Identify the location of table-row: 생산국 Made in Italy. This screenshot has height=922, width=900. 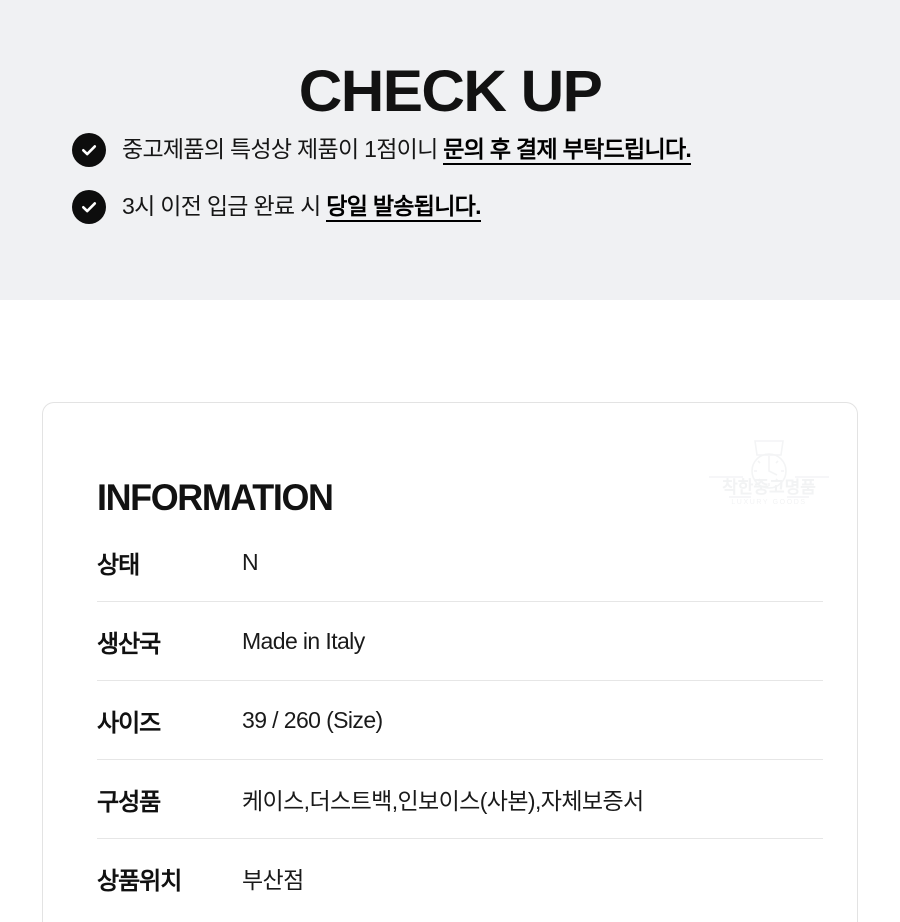
(460, 640).